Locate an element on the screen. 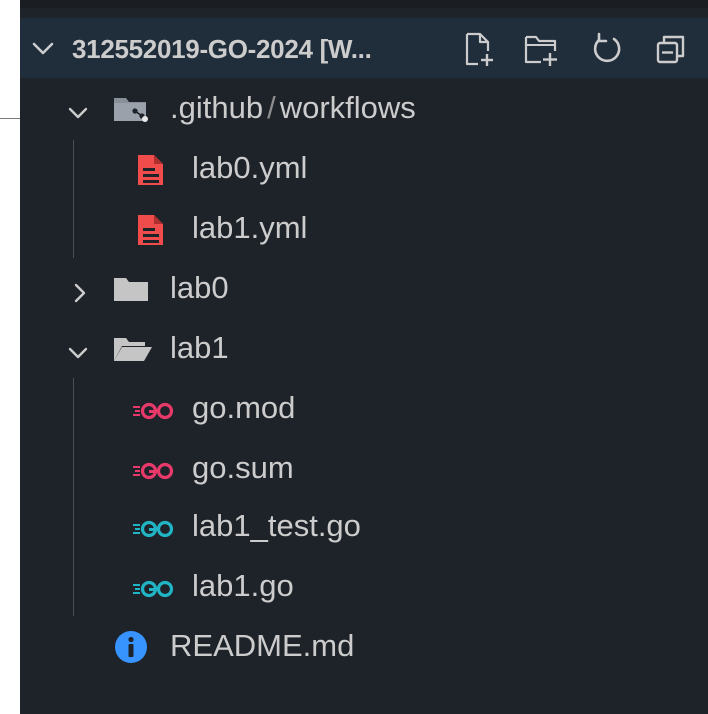 The image size is (708, 714). folder-label-lab0: lab0 is located at coordinates (199, 287).